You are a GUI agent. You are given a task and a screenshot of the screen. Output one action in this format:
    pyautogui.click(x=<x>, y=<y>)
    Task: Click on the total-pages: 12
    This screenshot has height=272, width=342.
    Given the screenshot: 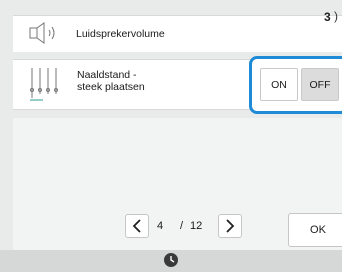 What is the action you would take?
    pyautogui.click(x=196, y=226)
    